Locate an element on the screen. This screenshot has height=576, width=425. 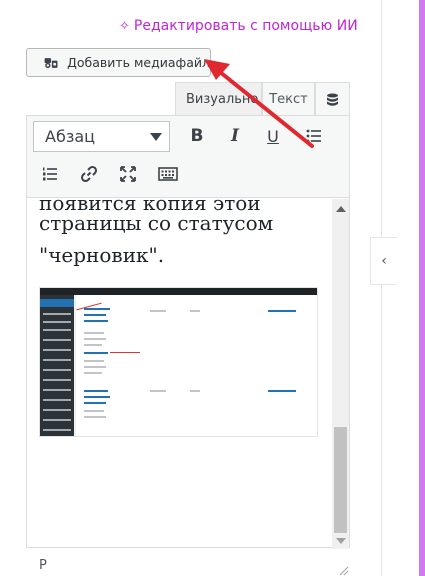
chevron-down-icon is located at coordinates (156, 137).